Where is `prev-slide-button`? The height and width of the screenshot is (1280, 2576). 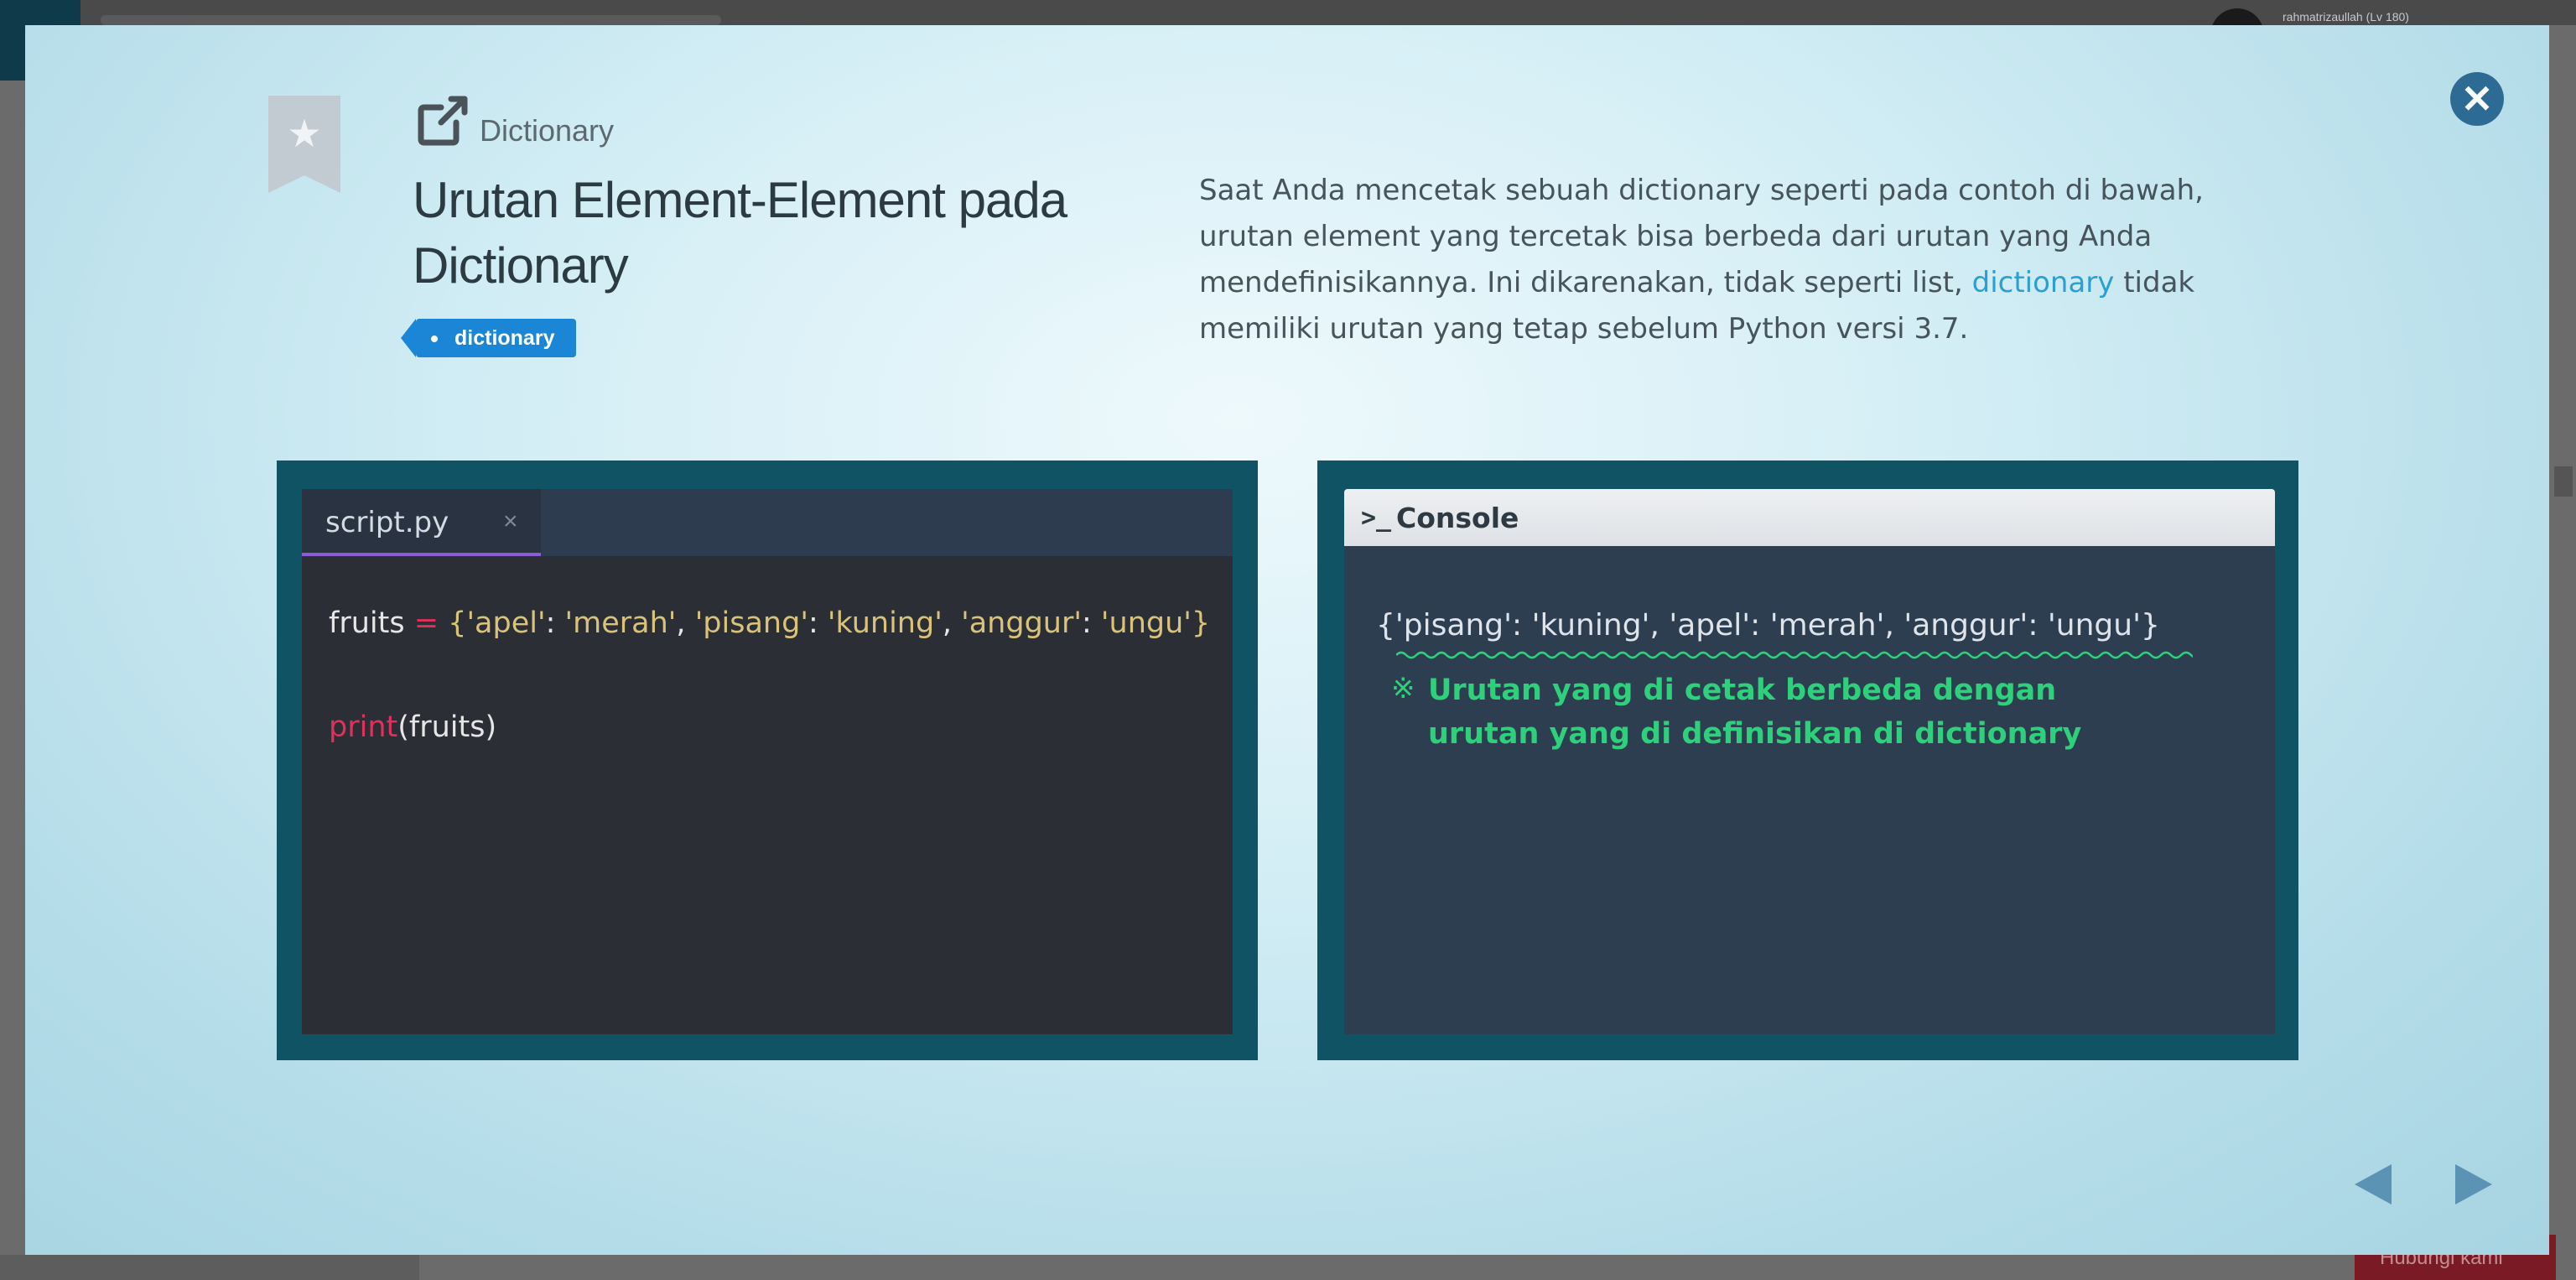
prev-slide-button is located at coordinates (2373, 1184).